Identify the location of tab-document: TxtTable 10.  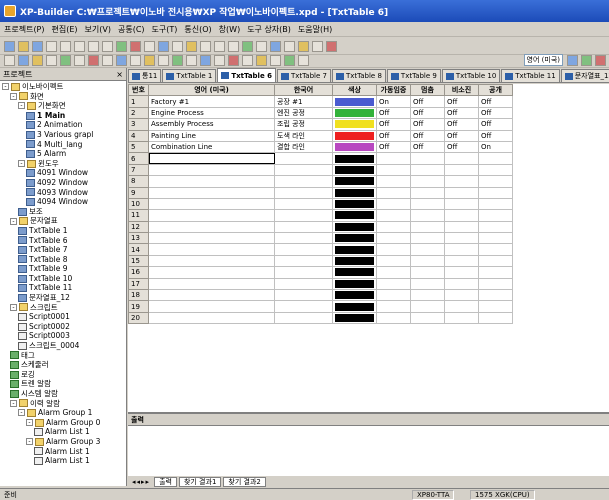
(471, 75).